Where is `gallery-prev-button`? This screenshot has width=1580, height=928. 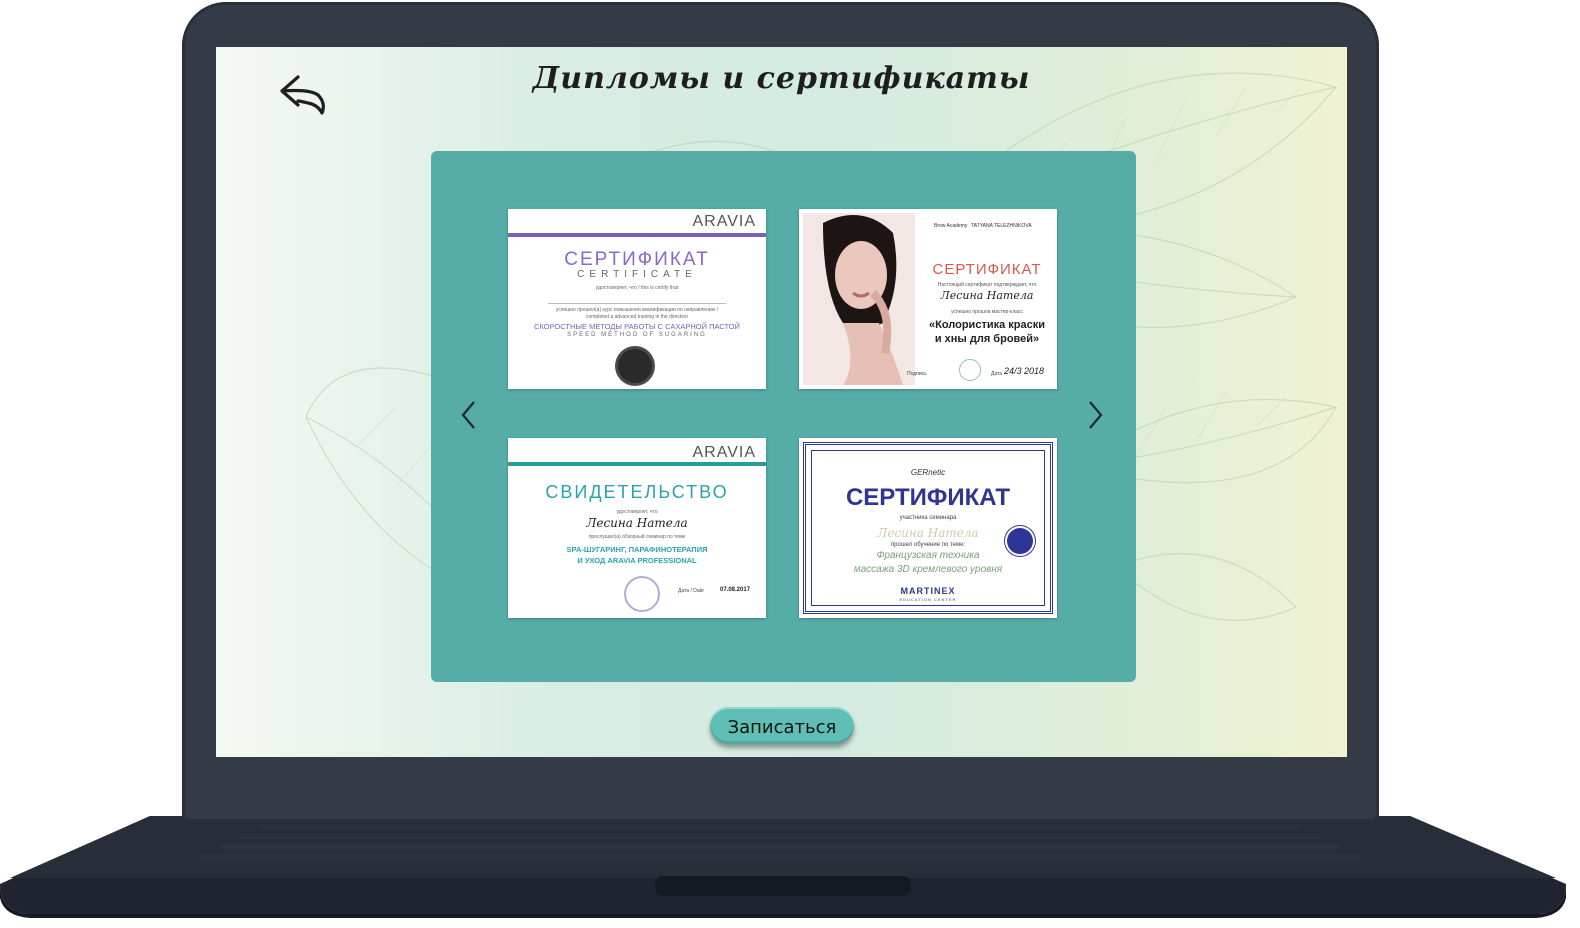 gallery-prev-button is located at coordinates (468, 415).